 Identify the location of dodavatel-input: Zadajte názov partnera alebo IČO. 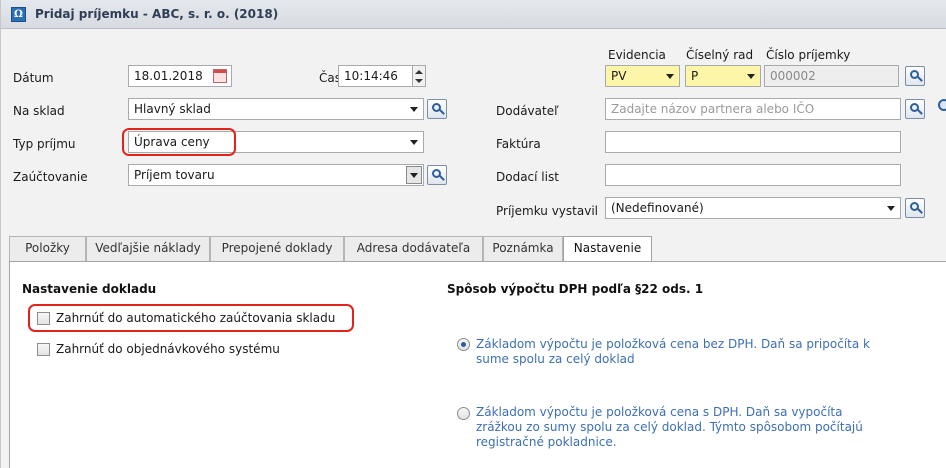
(753, 109).